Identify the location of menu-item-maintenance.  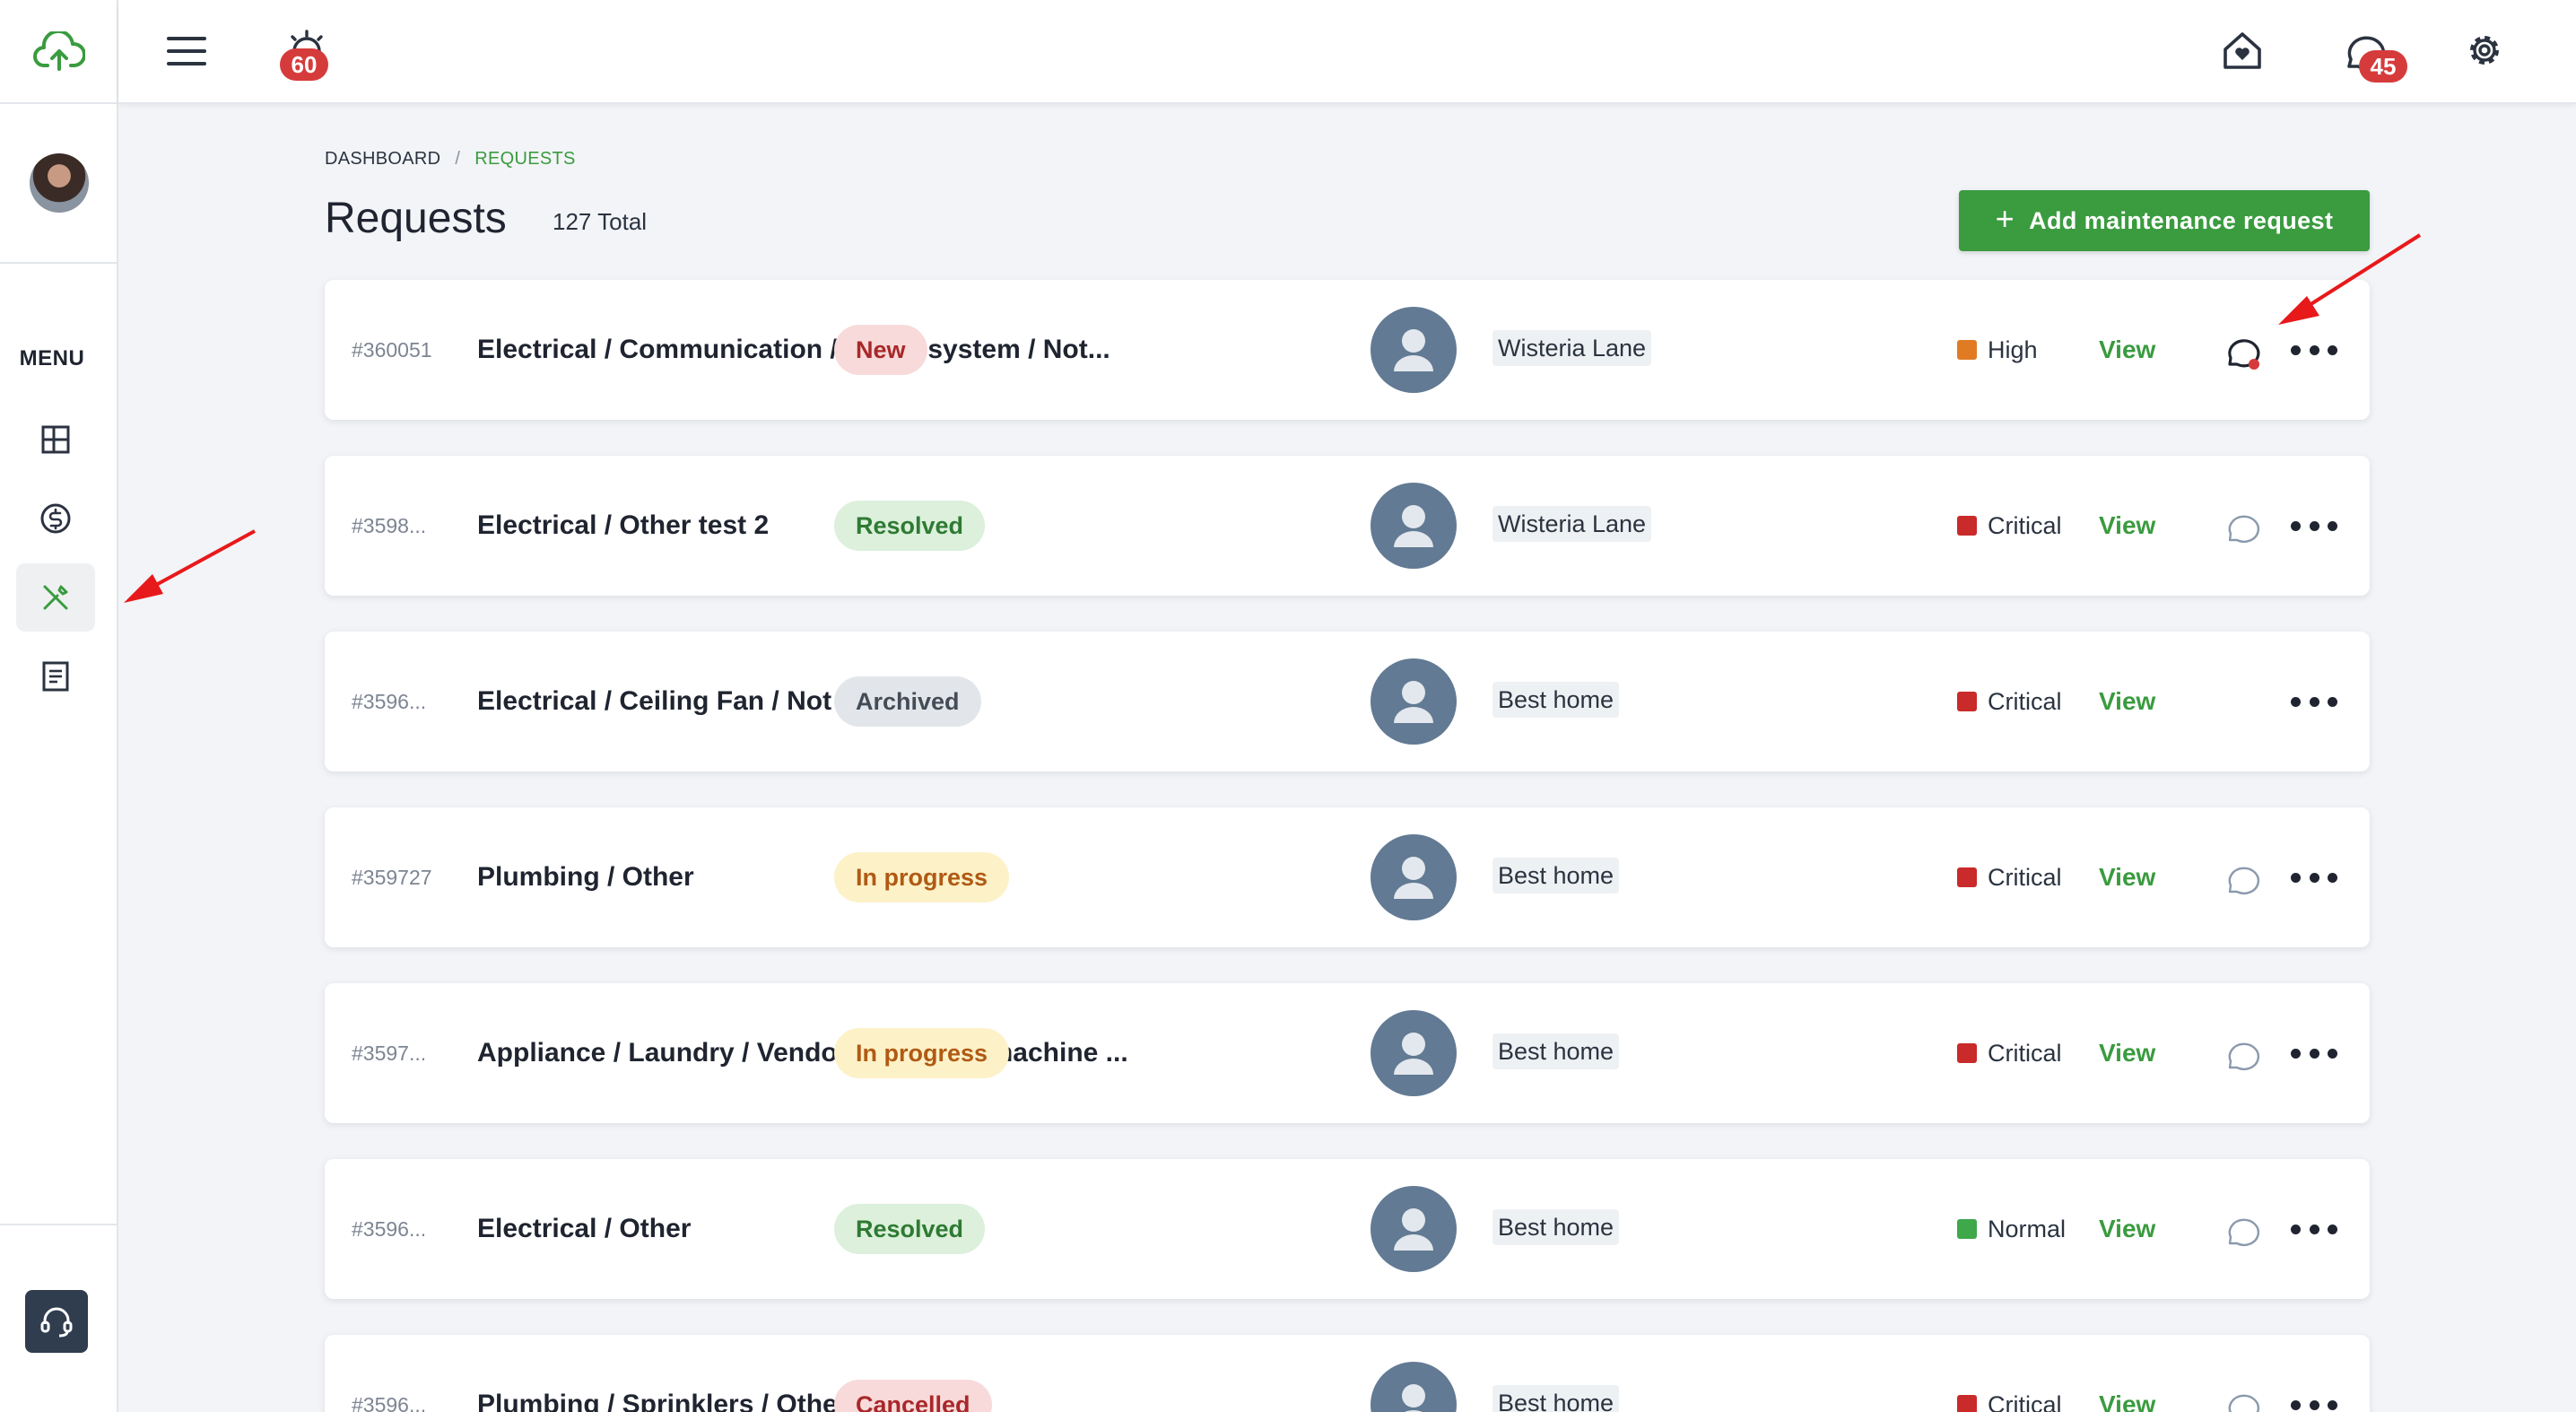
(55, 598).